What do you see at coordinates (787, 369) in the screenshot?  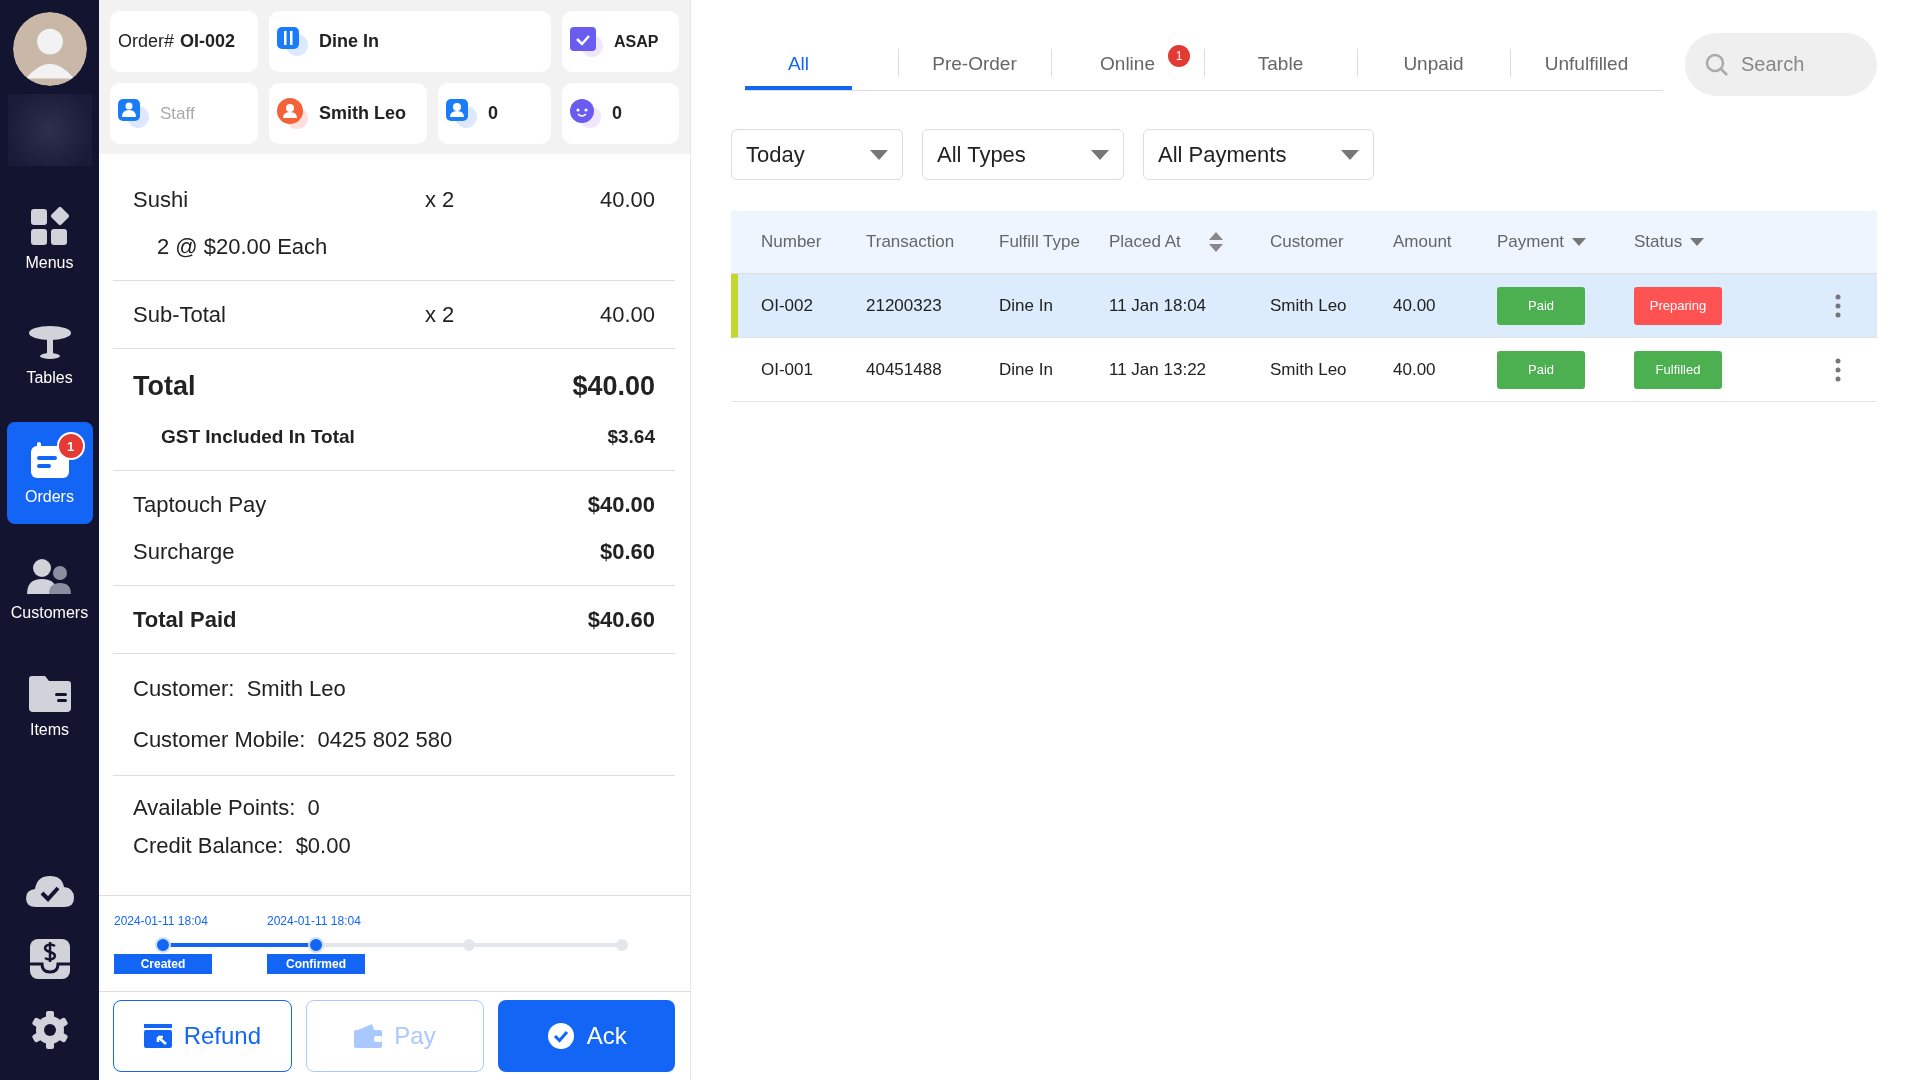 I see `table-cell: OI-001` at bounding box center [787, 369].